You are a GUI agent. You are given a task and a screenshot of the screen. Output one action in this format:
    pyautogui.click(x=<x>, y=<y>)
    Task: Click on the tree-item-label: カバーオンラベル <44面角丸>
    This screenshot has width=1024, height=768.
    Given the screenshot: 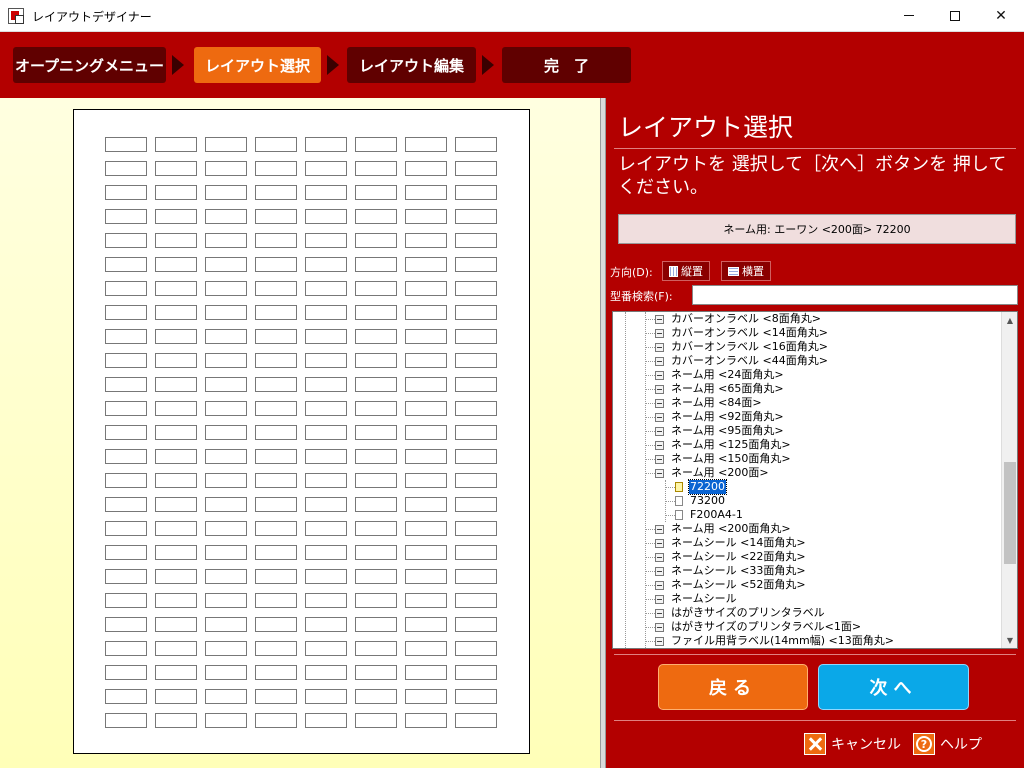 What is the action you would take?
    pyautogui.click(x=749, y=360)
    